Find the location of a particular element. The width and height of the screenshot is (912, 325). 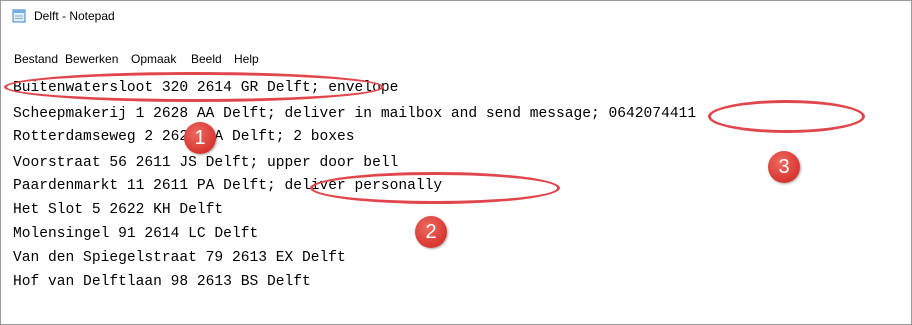

notepad-icon is located at coordinates (19, 16).